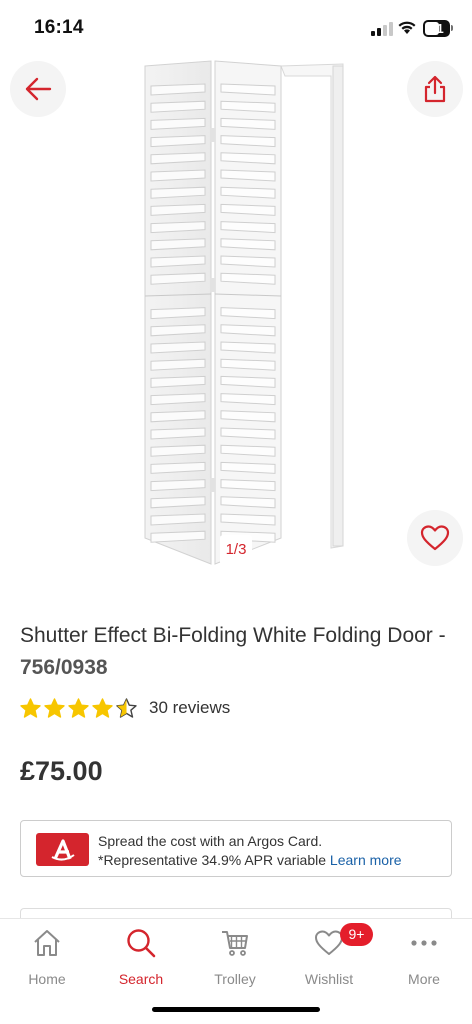 This screenshot has width=472, height=1024. What do you see at coordinates (407, 27) in the screenshot?
I see `wifi-icon` at bounding box center [407, 27].